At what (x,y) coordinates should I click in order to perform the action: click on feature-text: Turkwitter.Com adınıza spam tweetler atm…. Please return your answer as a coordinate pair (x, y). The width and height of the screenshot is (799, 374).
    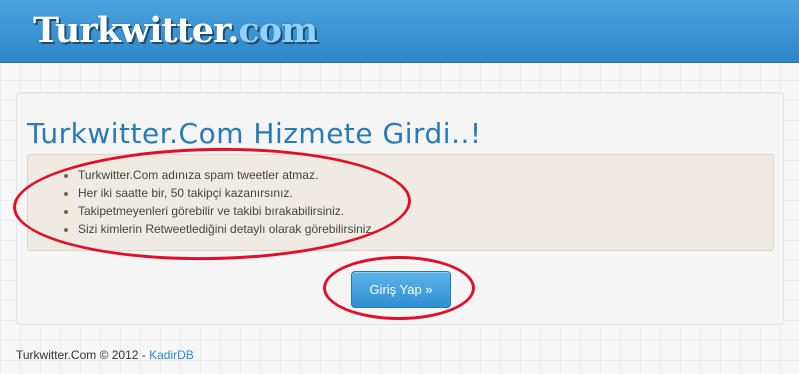
    Looking at the image, I should click on (198, 175).